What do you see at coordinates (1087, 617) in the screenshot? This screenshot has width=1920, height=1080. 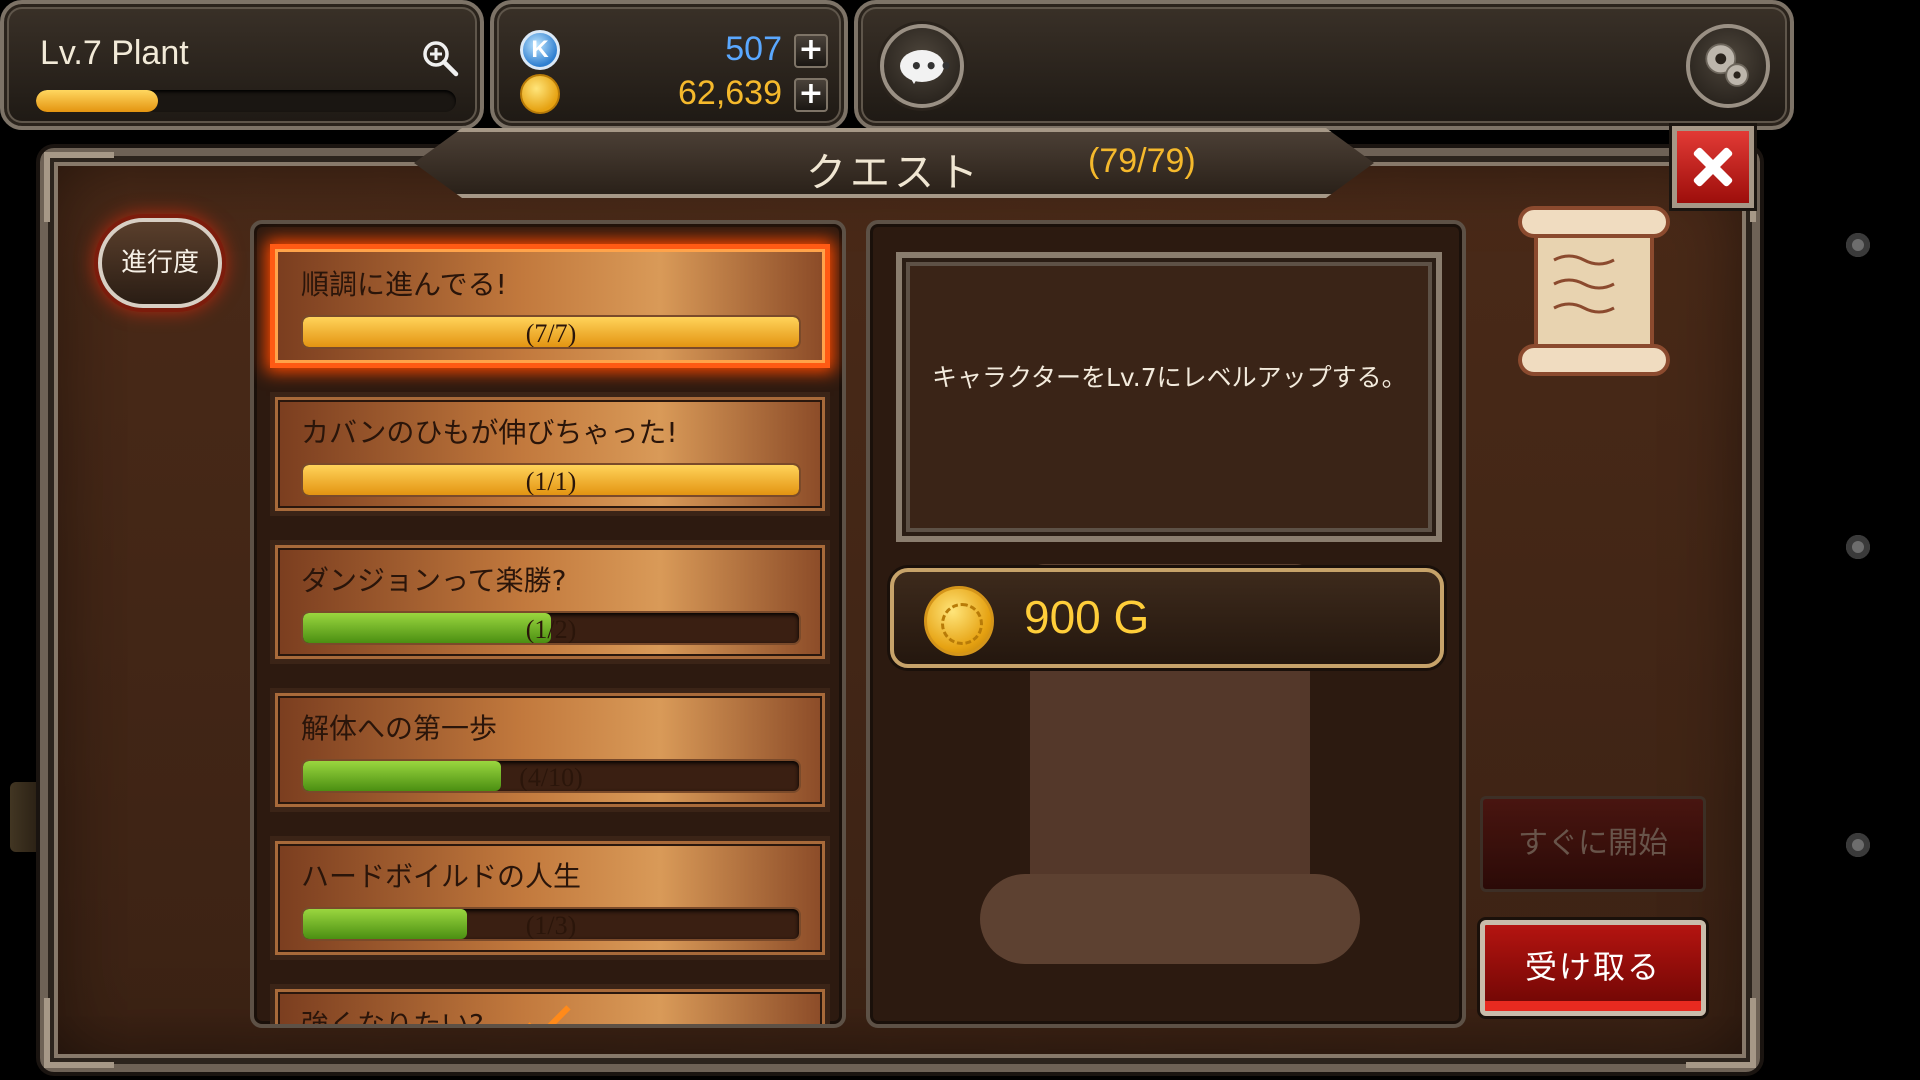 I see `reward-amount: 900 G` at bounding box center [1087, 617].